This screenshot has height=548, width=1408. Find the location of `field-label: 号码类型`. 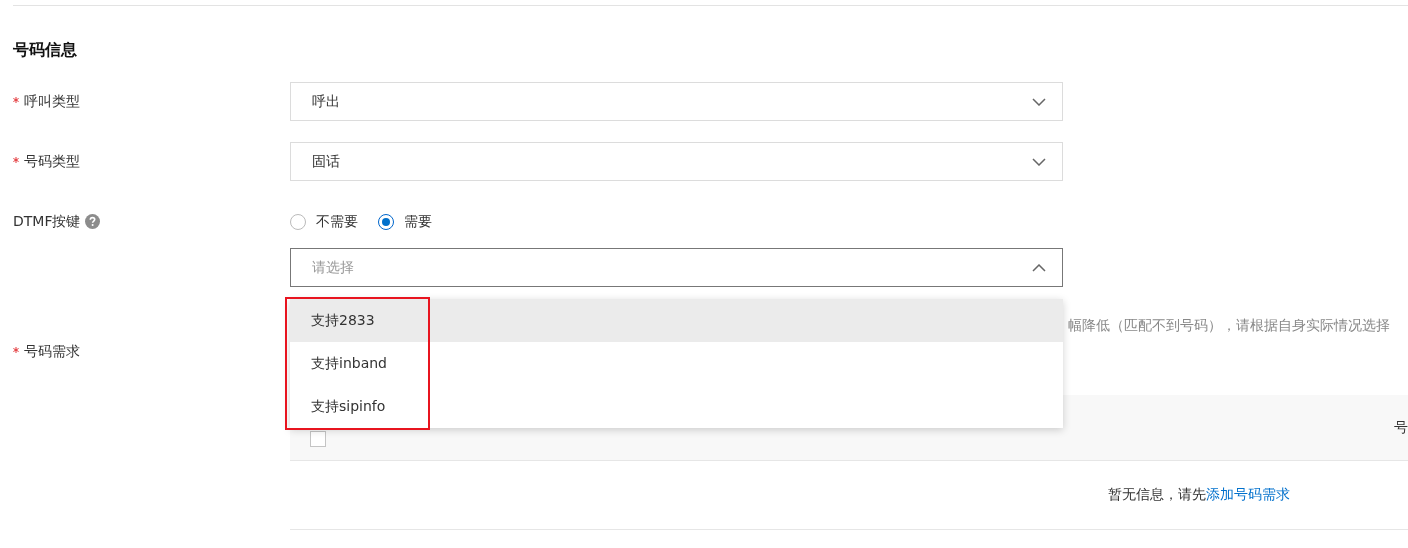

field-label: 号码类型 is located at coordinates (52, 161).